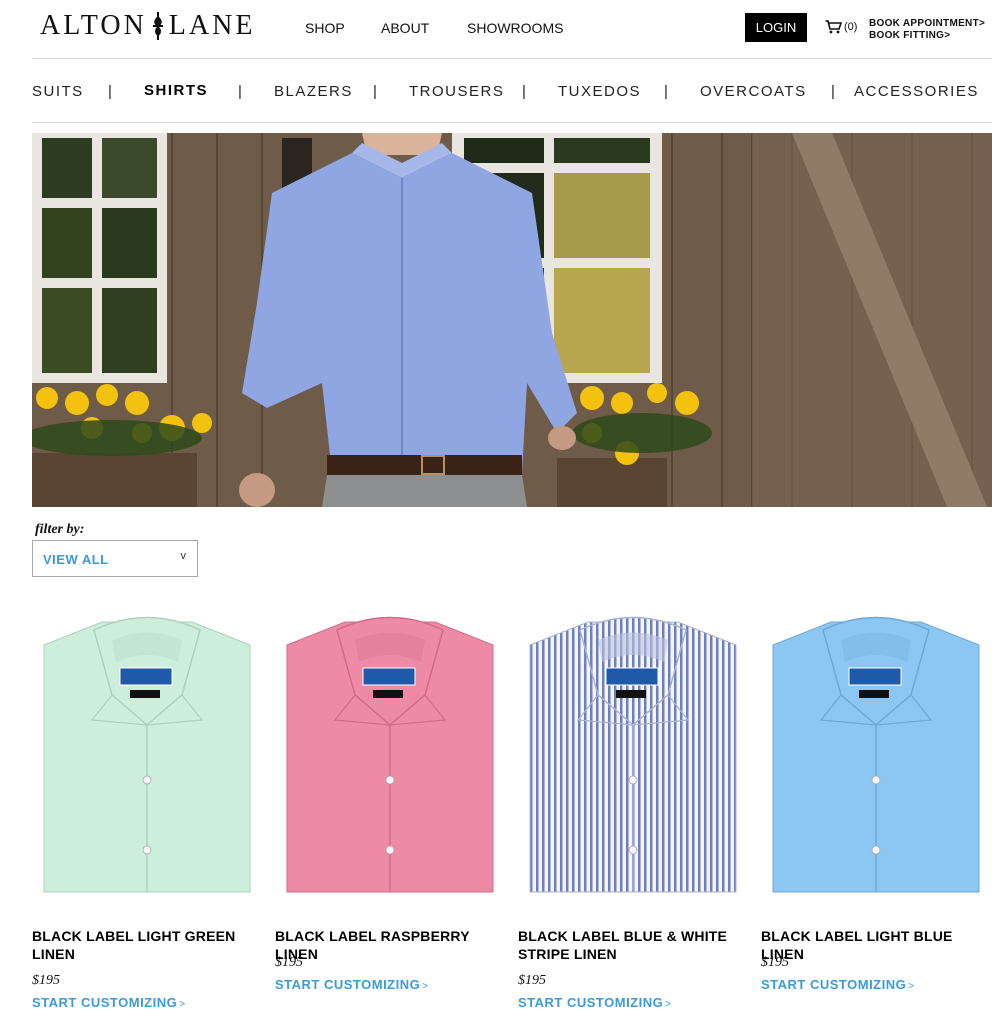 The image size is (1004, 1029). What do you see at coordinates (947, 35) in the screenshot?
I see `book-fitting-arrow: >` at bounding box center [947, 35].